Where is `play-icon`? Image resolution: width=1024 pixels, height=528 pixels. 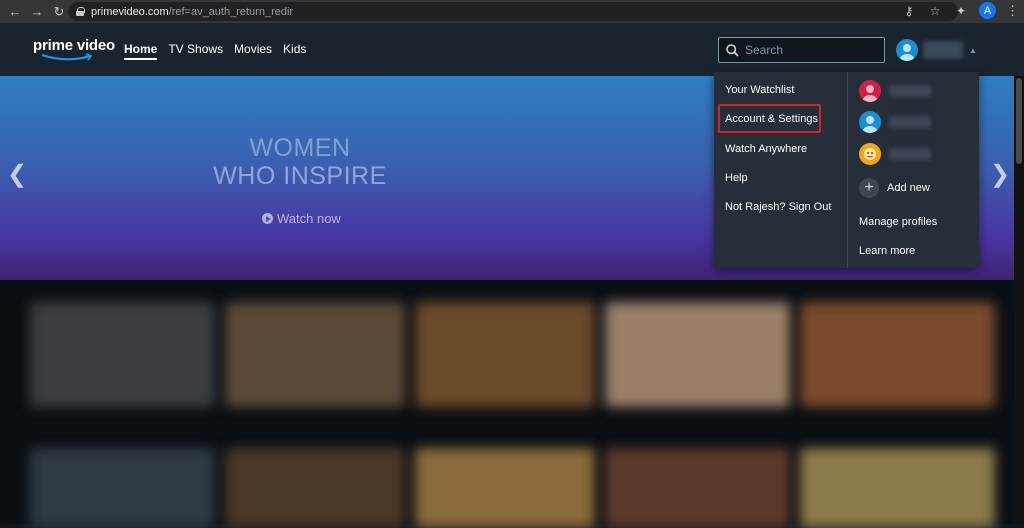
play-icon is located at coordinates (267, 218).